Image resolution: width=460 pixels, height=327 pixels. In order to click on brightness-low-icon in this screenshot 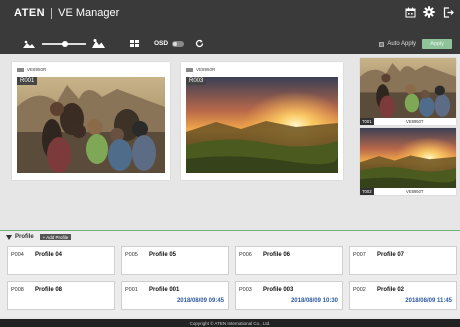, I will do `click(29, 43)`.